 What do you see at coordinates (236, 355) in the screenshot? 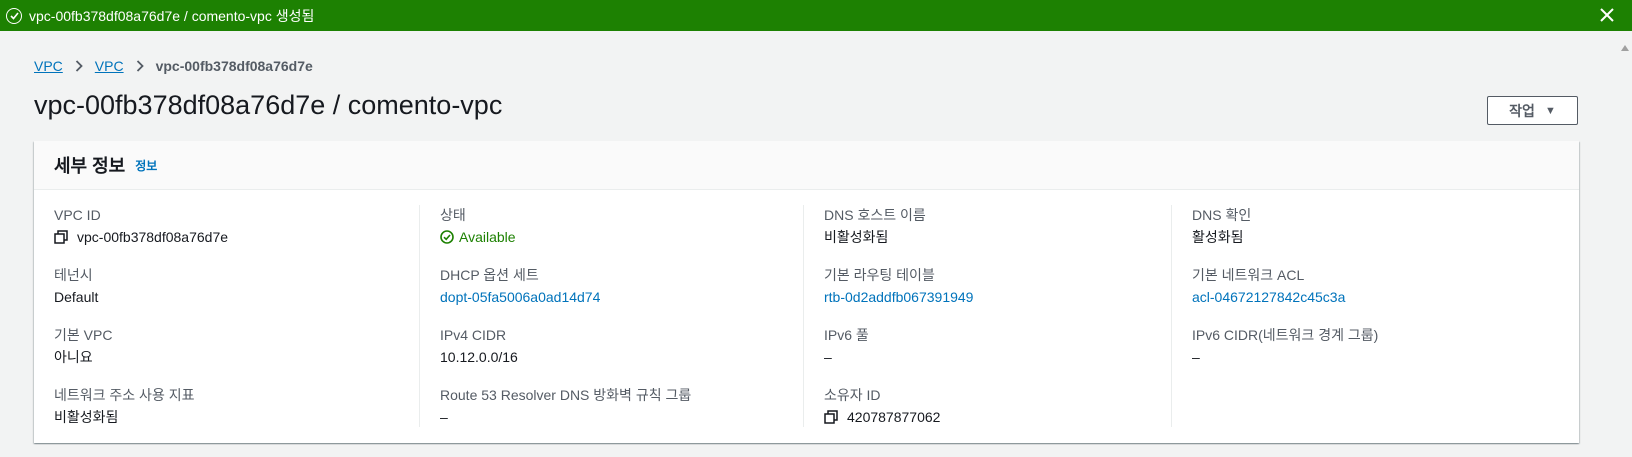
I see `field-default-vpc: 기본 VPC 아니요` at bounding box center [236, 355].